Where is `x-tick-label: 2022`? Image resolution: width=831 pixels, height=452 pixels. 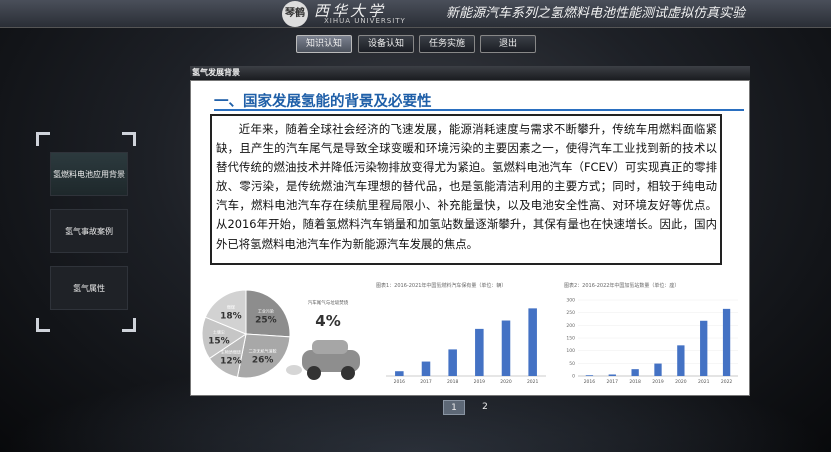 x-tick-label: 2022 is located at coordinates (727, 382).